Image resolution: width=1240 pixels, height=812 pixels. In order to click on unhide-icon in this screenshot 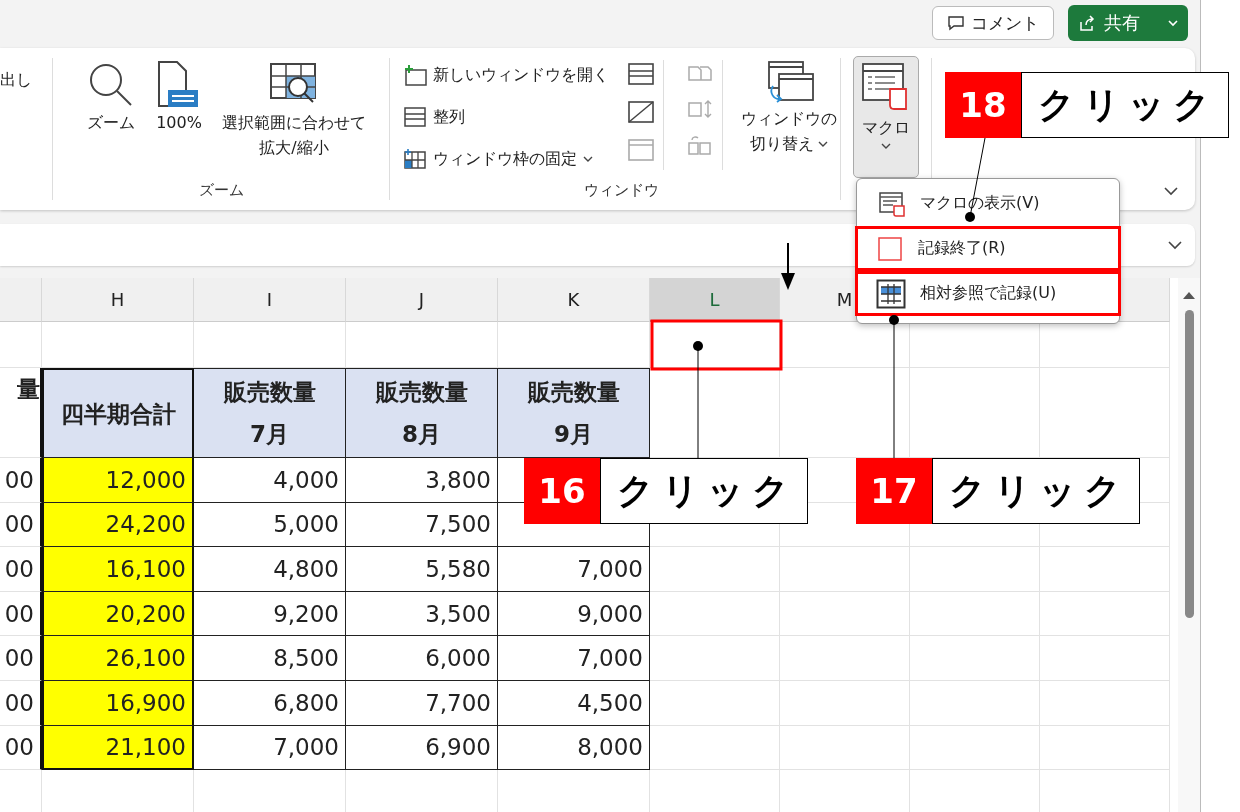, I will do `click(641, 150)`.